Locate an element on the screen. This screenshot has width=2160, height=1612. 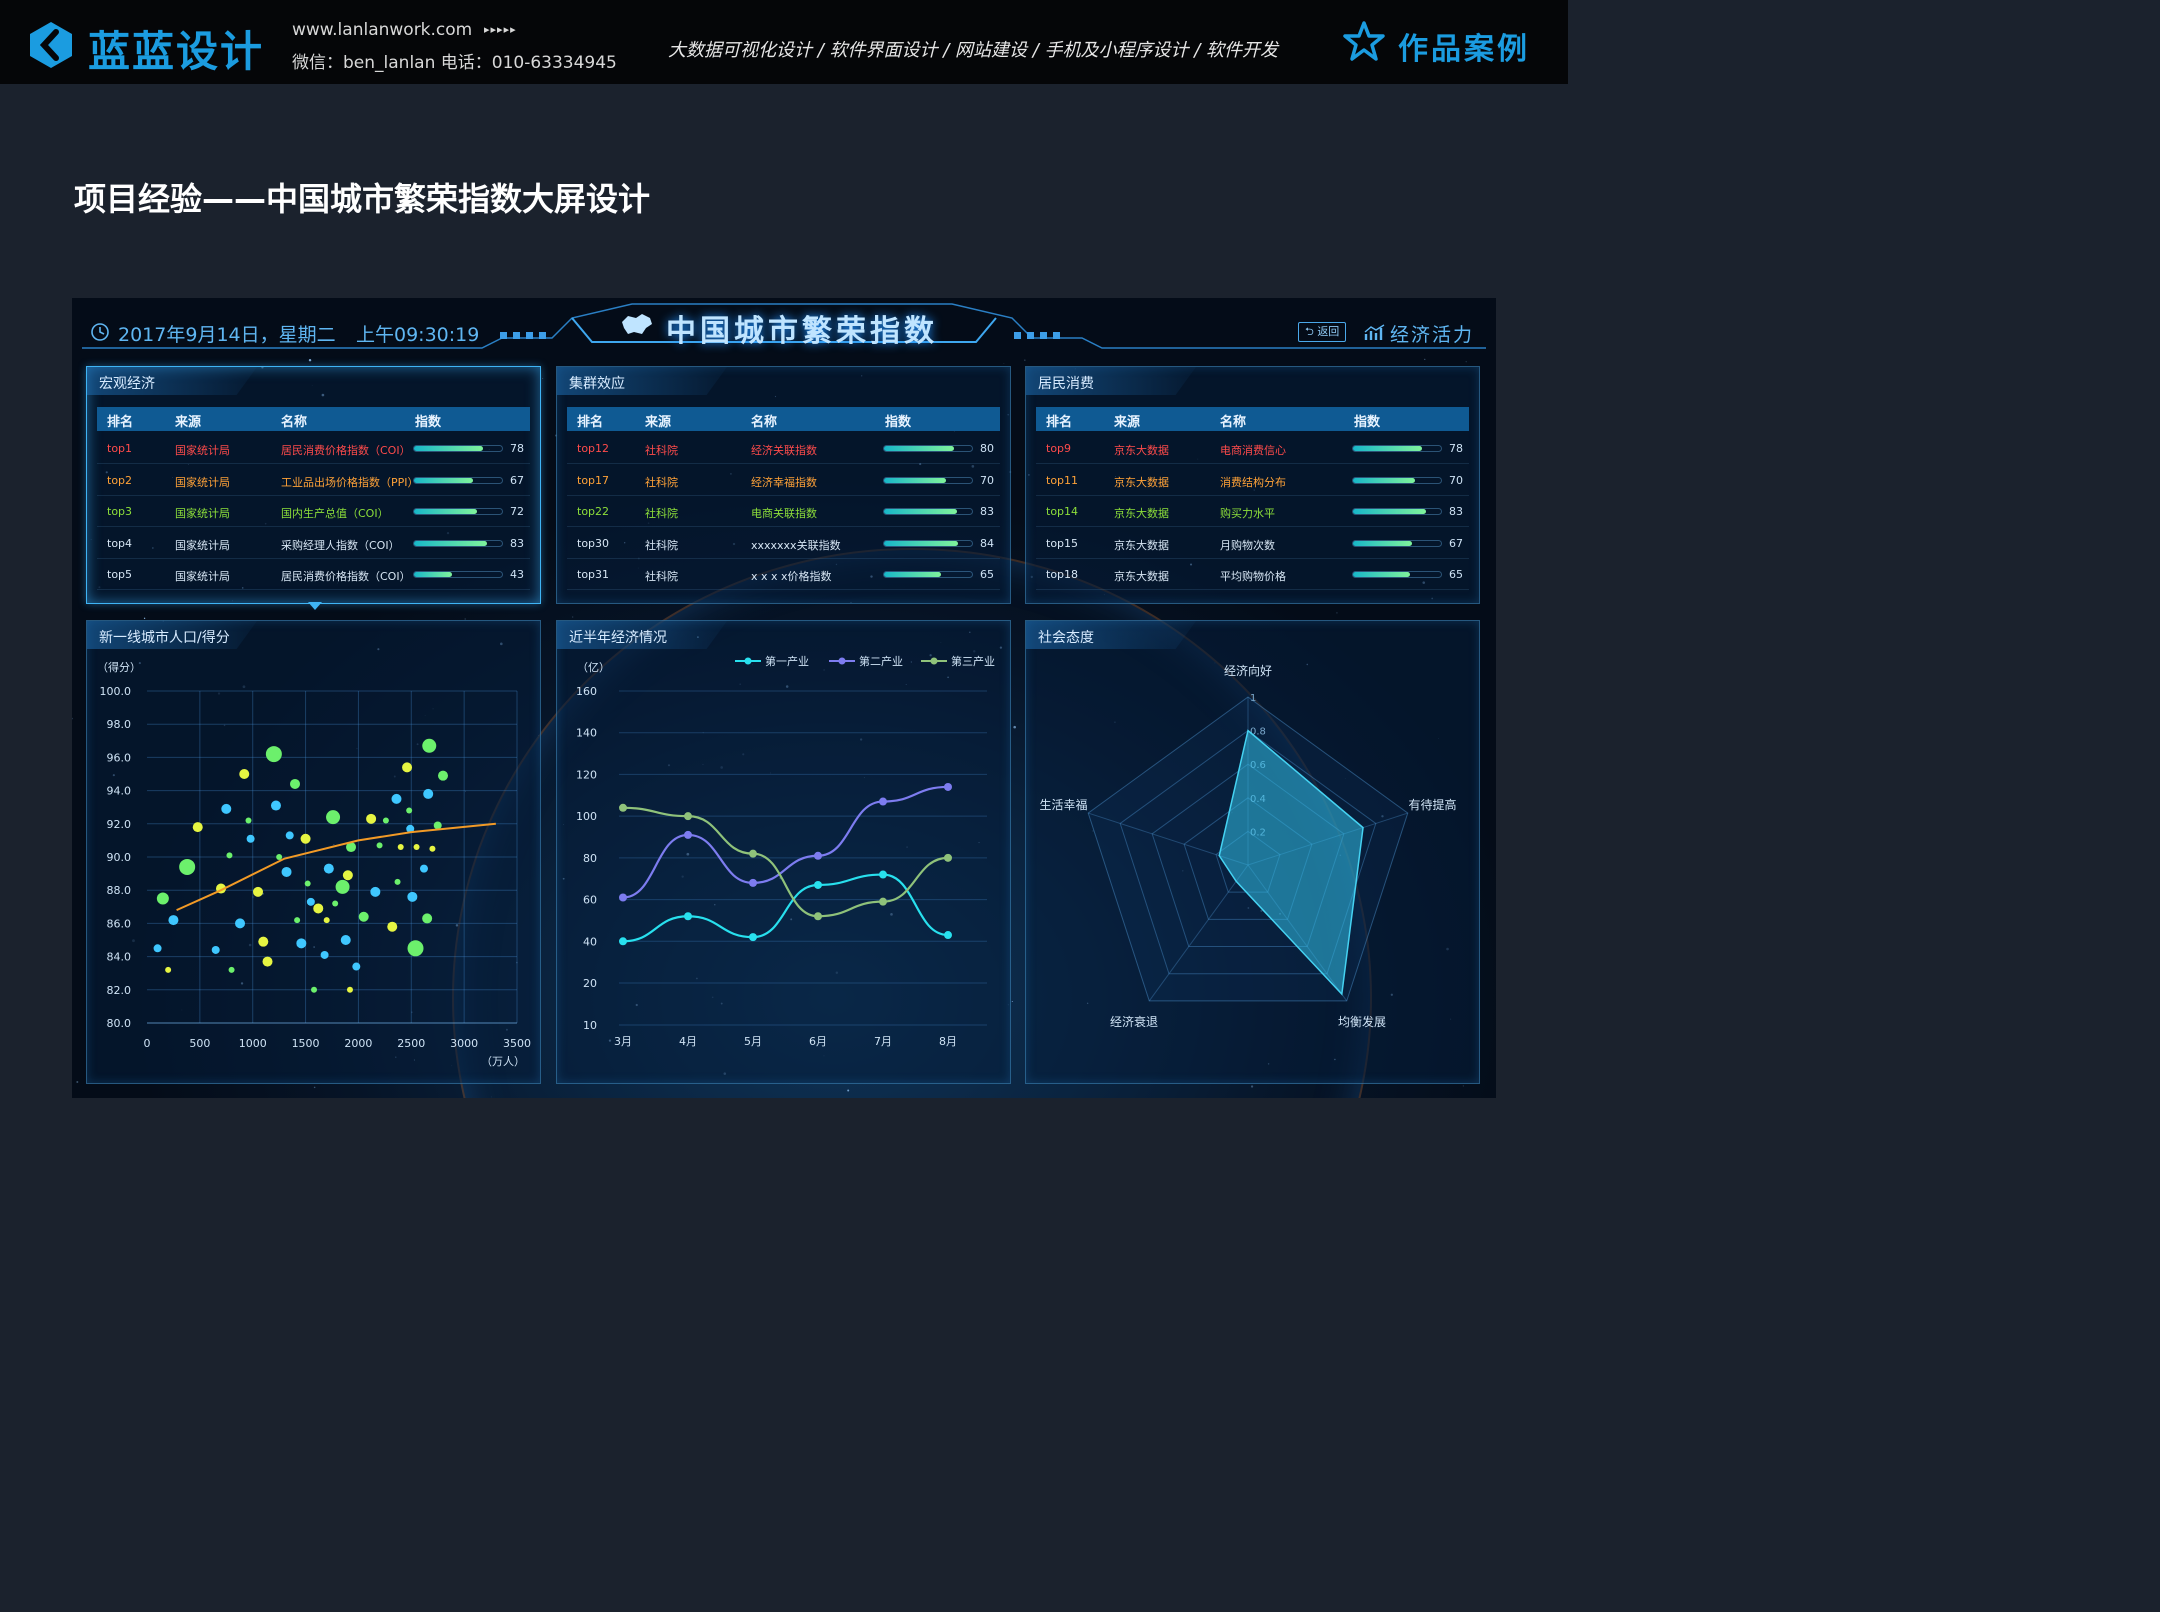
brand-name: 蓝蓝设计 is located at coordinates (176, 48).